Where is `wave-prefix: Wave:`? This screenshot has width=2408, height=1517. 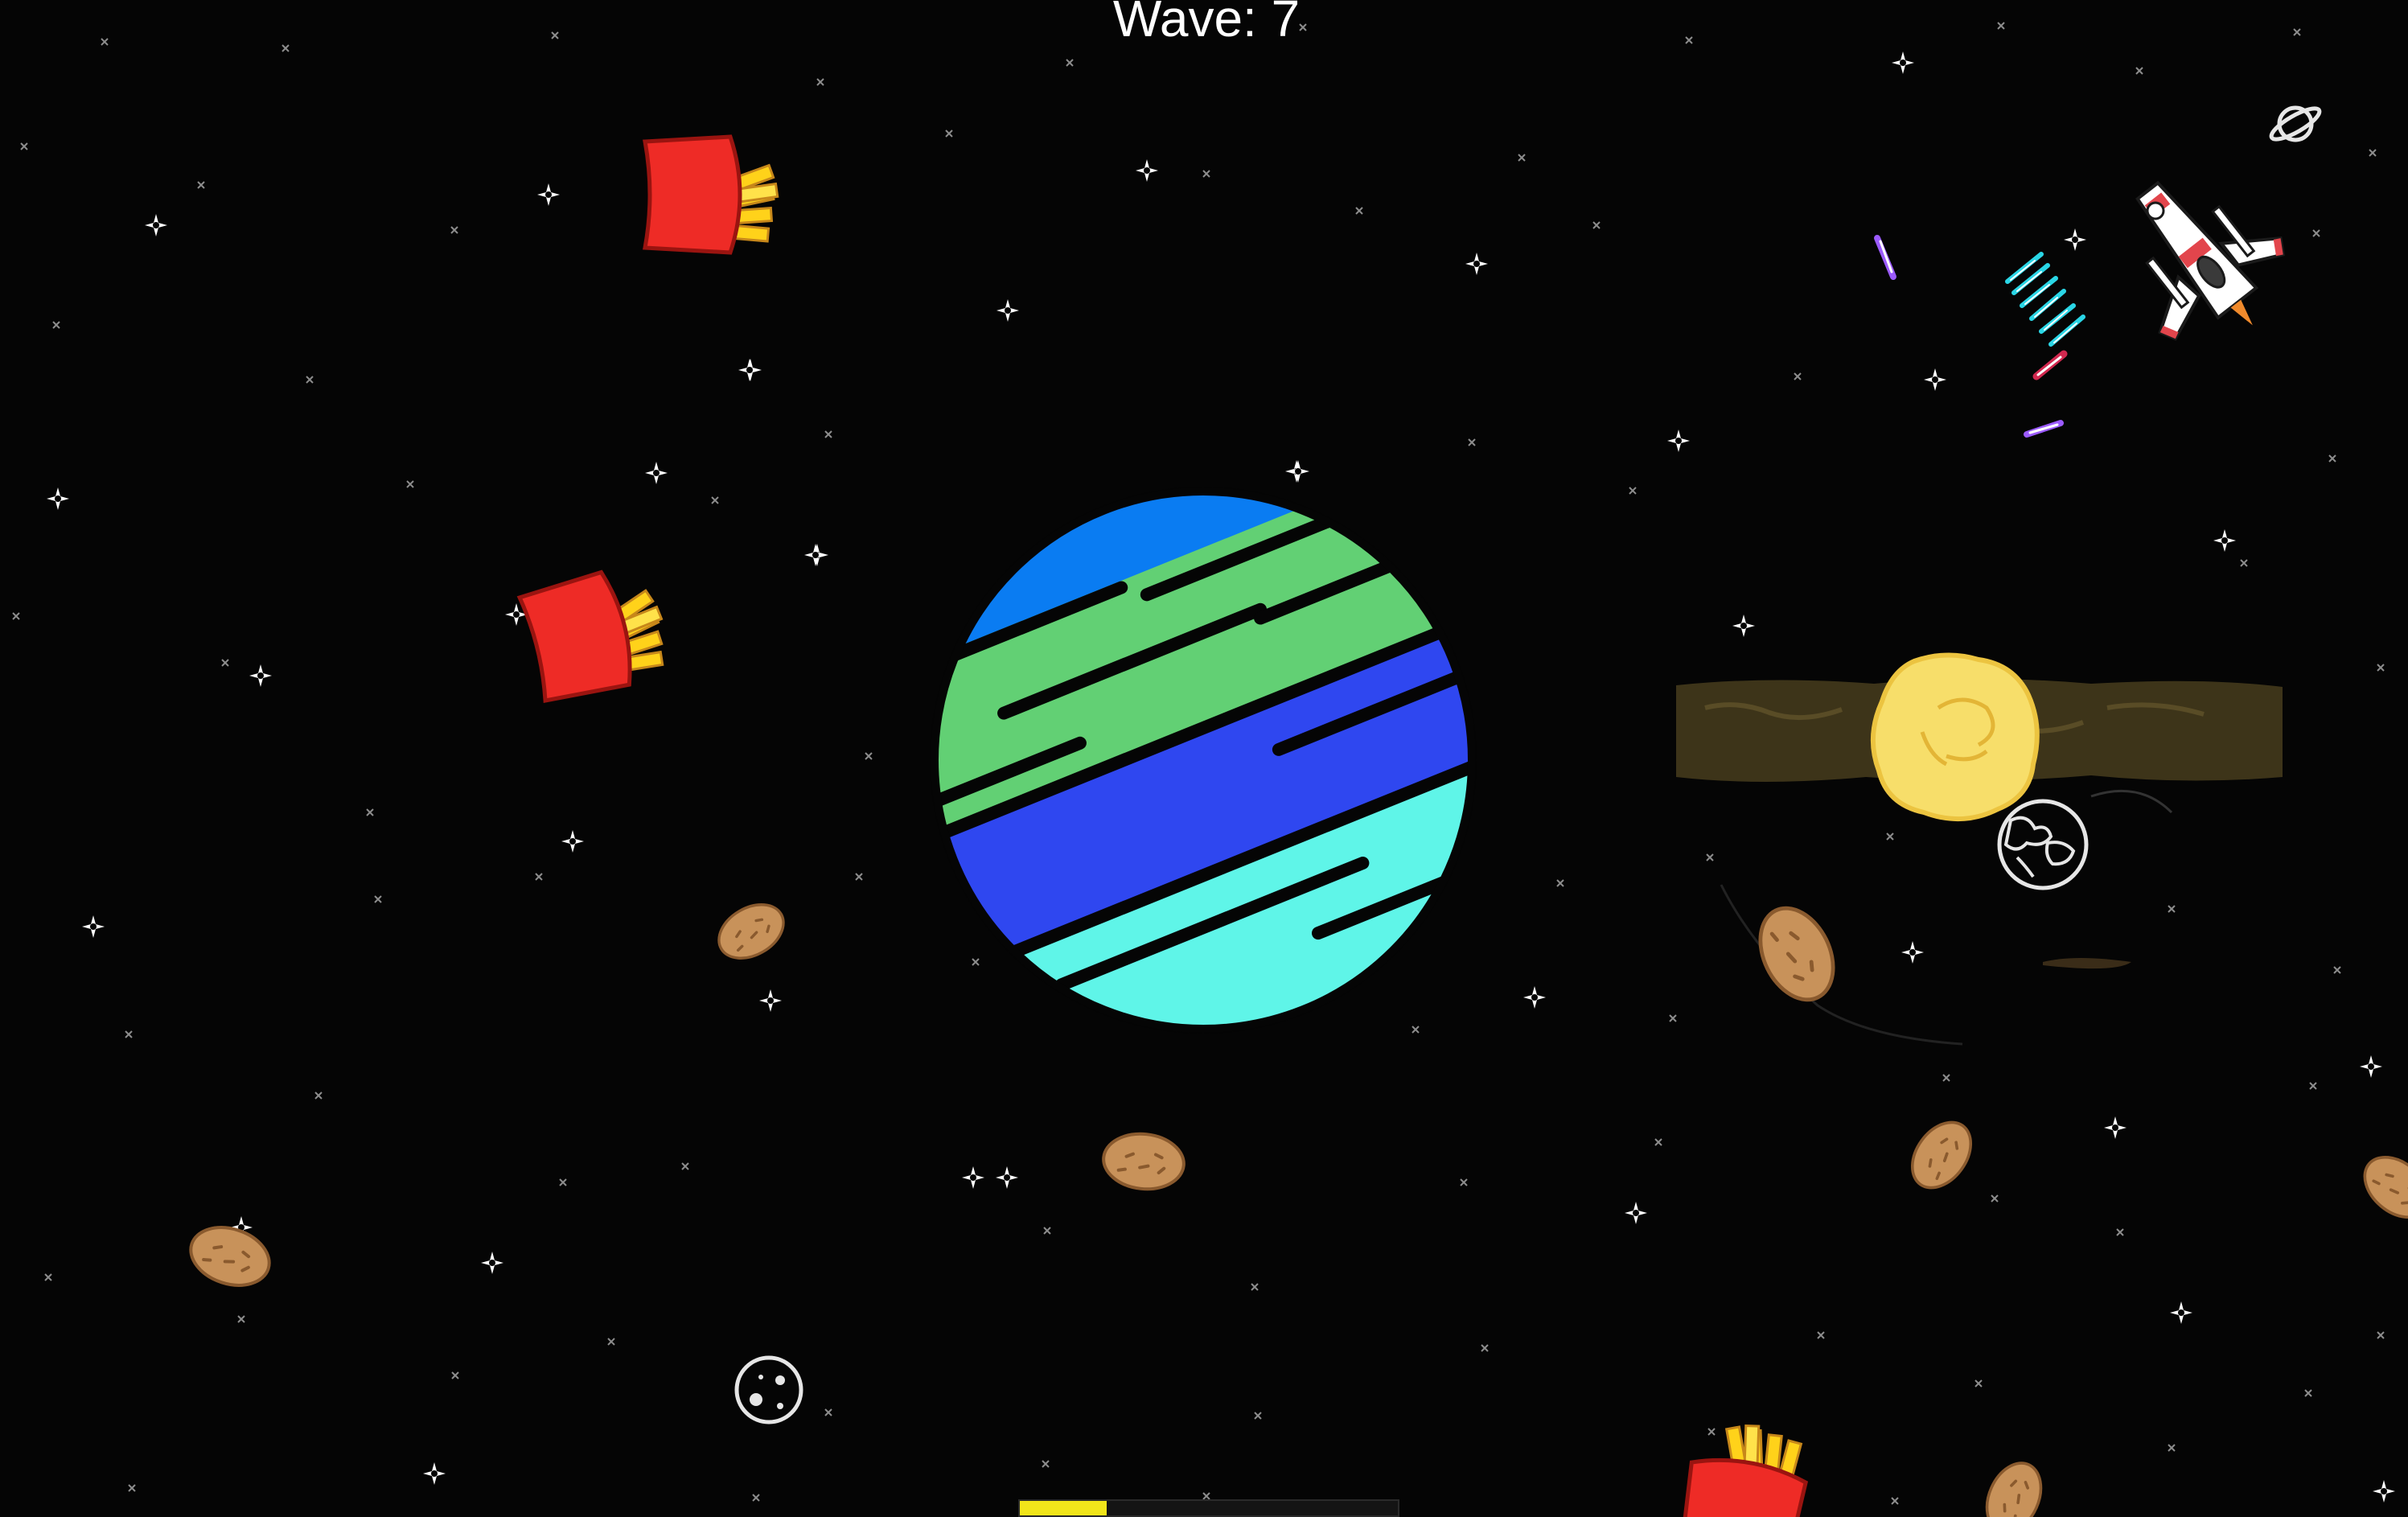 wave-prefix: Wave: is located at coordinates (1192, 23).